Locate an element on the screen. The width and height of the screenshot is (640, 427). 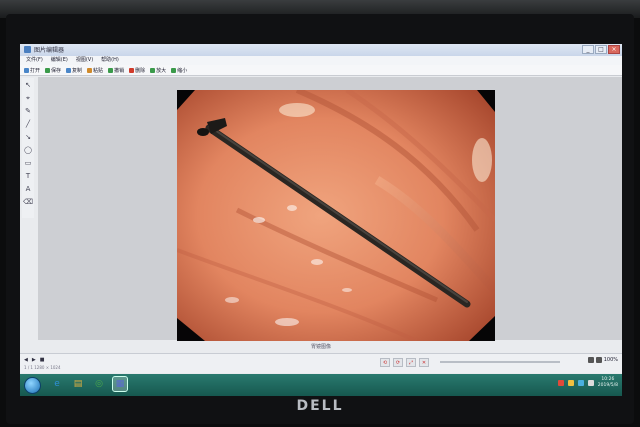
fit-button: ⤢ is located at coordinates (411, 362).